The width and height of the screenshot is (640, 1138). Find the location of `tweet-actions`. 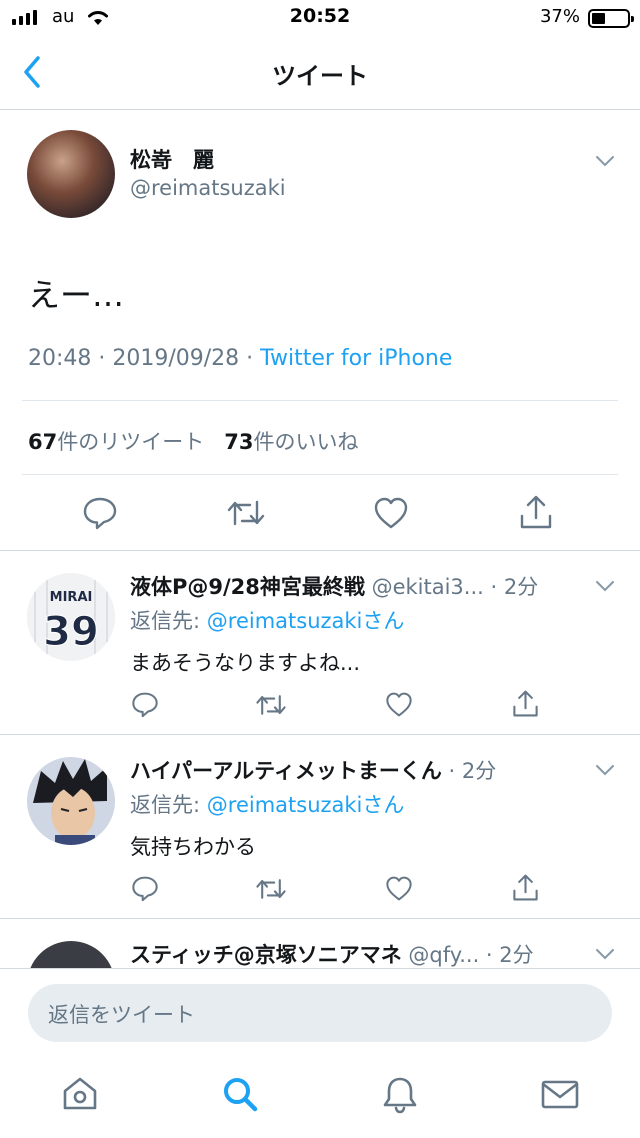

tweet-actions is located at coordinates (320, 514).